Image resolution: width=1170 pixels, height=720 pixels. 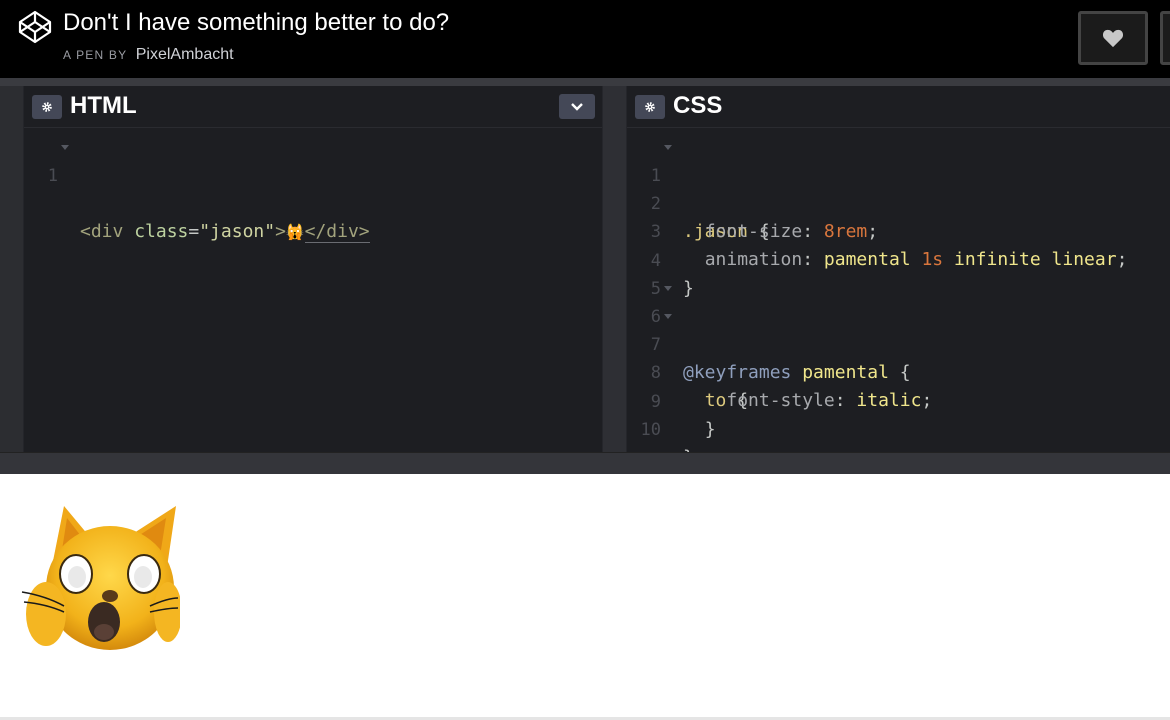 I want to click on editor-top-strip, so click(x=585, y=82).